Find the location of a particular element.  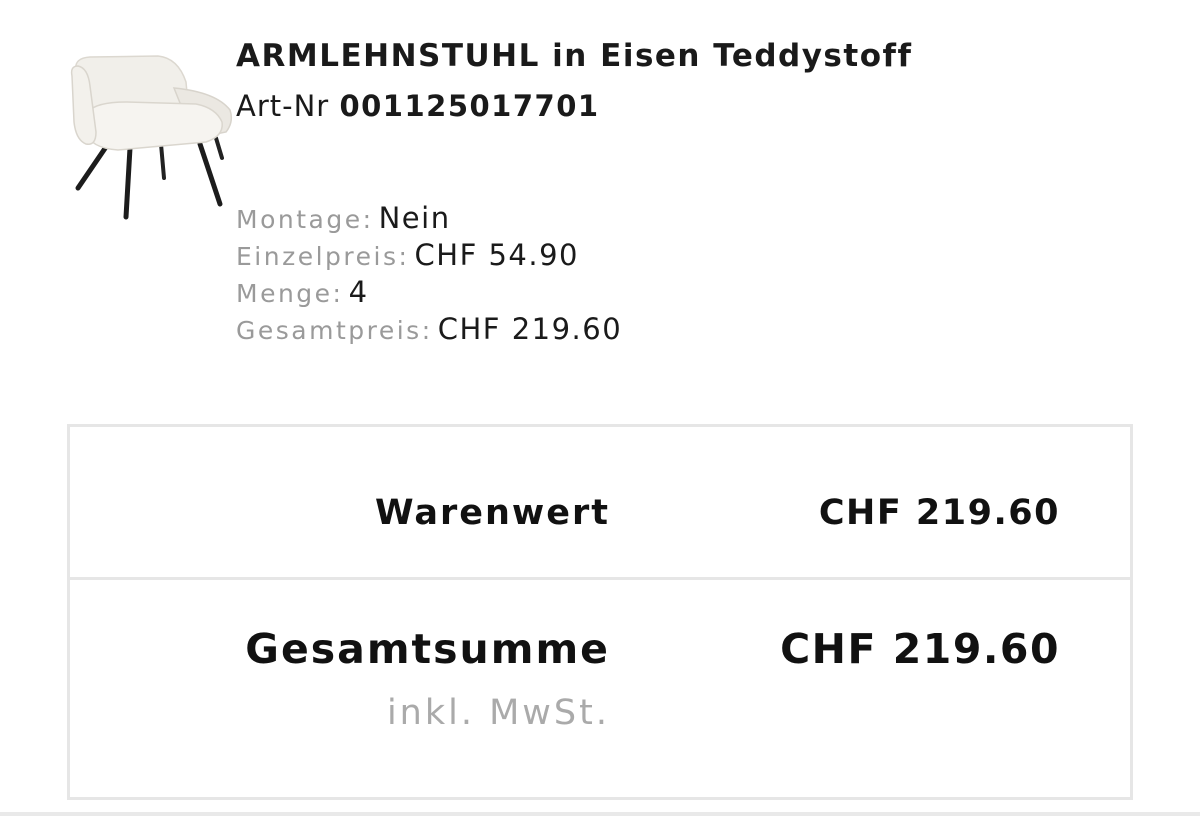

grand-total-label: Gesamtsumme is located at coordinates (427, 649).